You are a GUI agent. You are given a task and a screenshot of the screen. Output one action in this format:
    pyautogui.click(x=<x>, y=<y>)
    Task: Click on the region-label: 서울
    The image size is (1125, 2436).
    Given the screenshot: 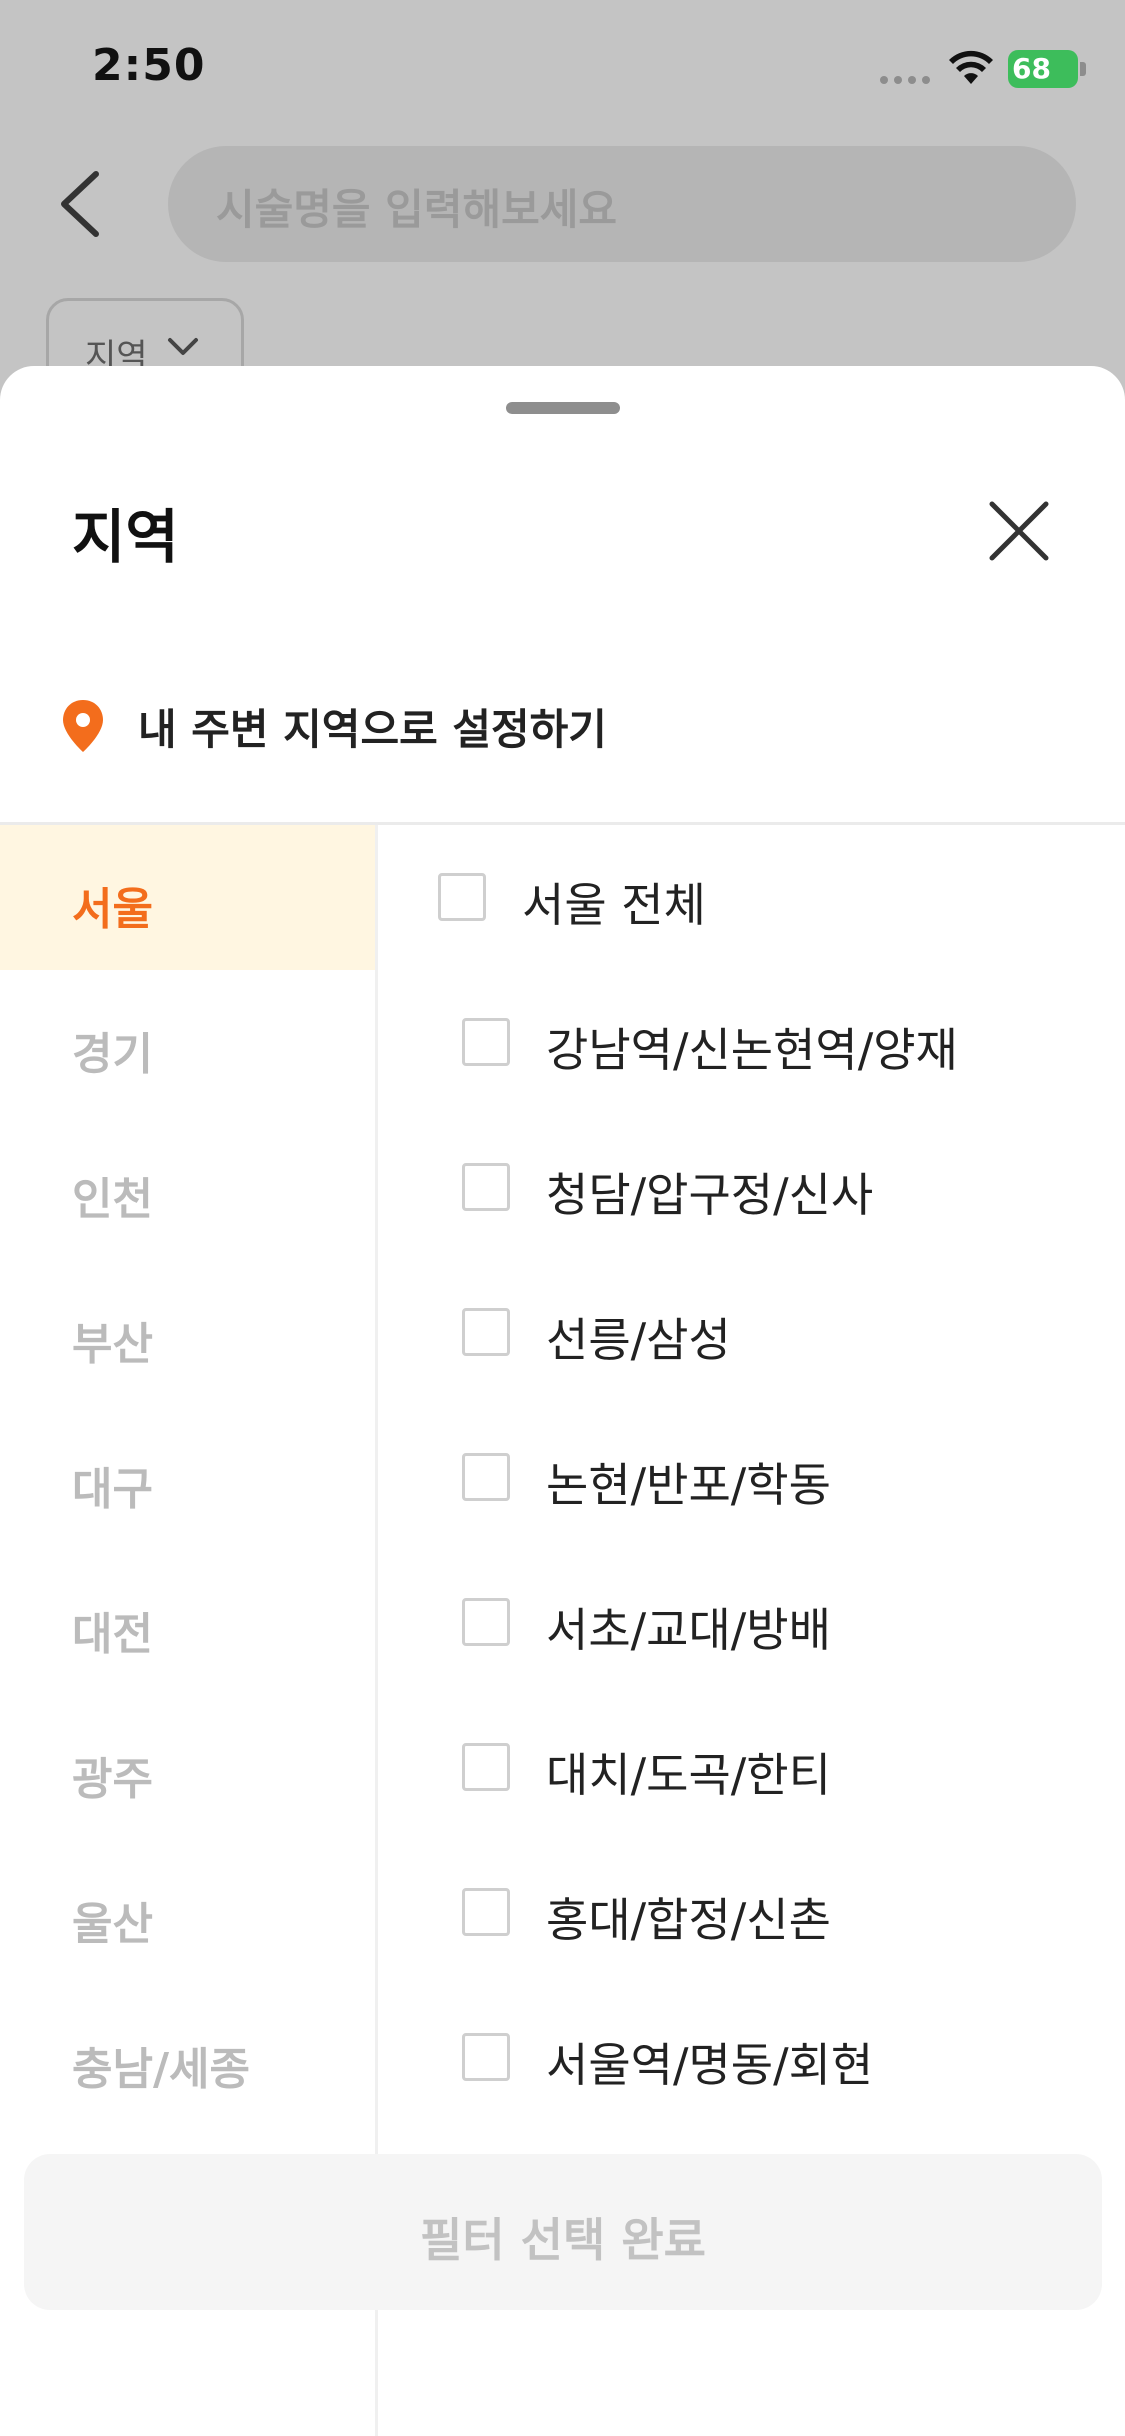 What is the action you would take?
    pyautogui.click(x=112, y=909)
    